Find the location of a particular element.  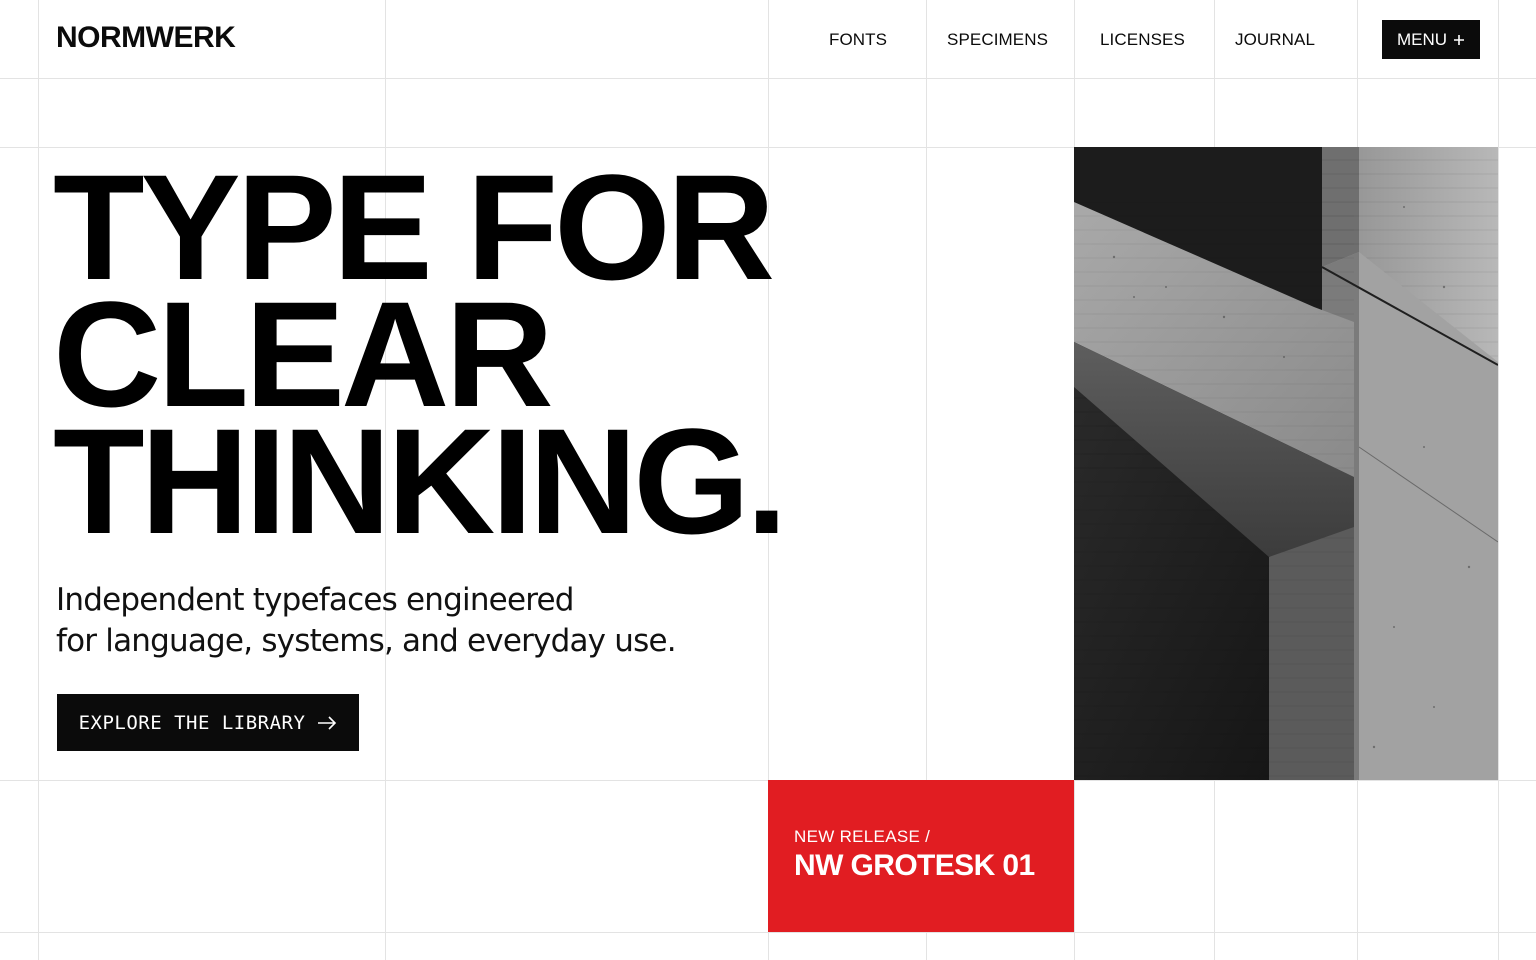

brand-logo: NORMWERK is located at coordinates (146, 38).